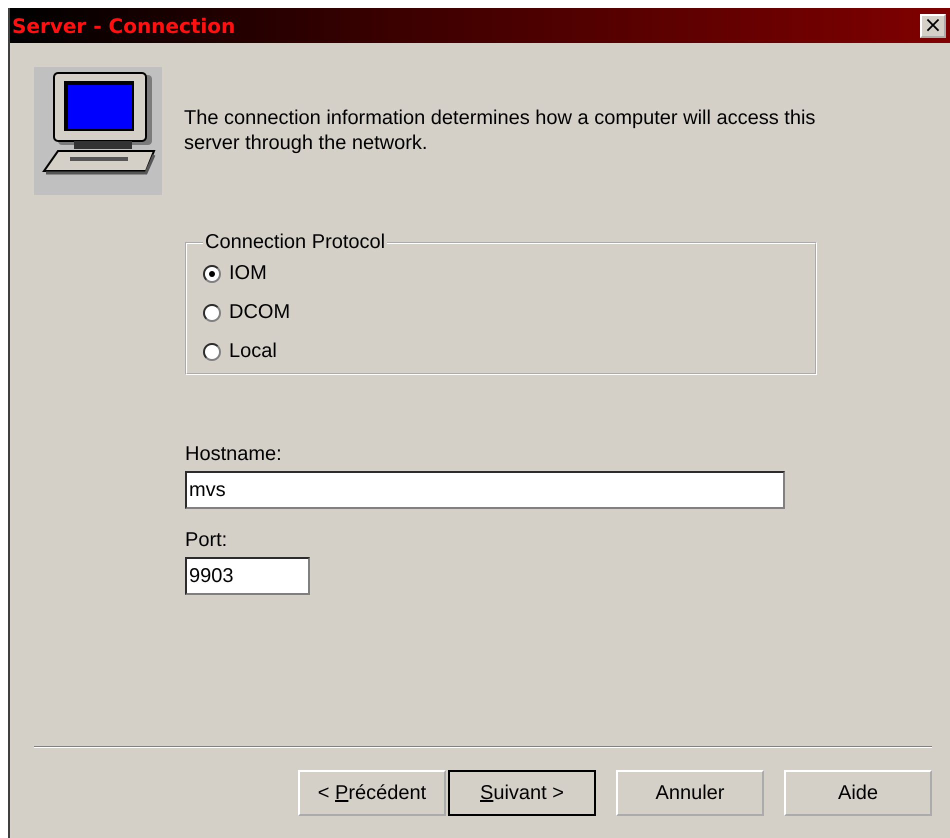 This screenshot has height=838, width=950. I want to click on port-field: 9903, so click(247, 576).